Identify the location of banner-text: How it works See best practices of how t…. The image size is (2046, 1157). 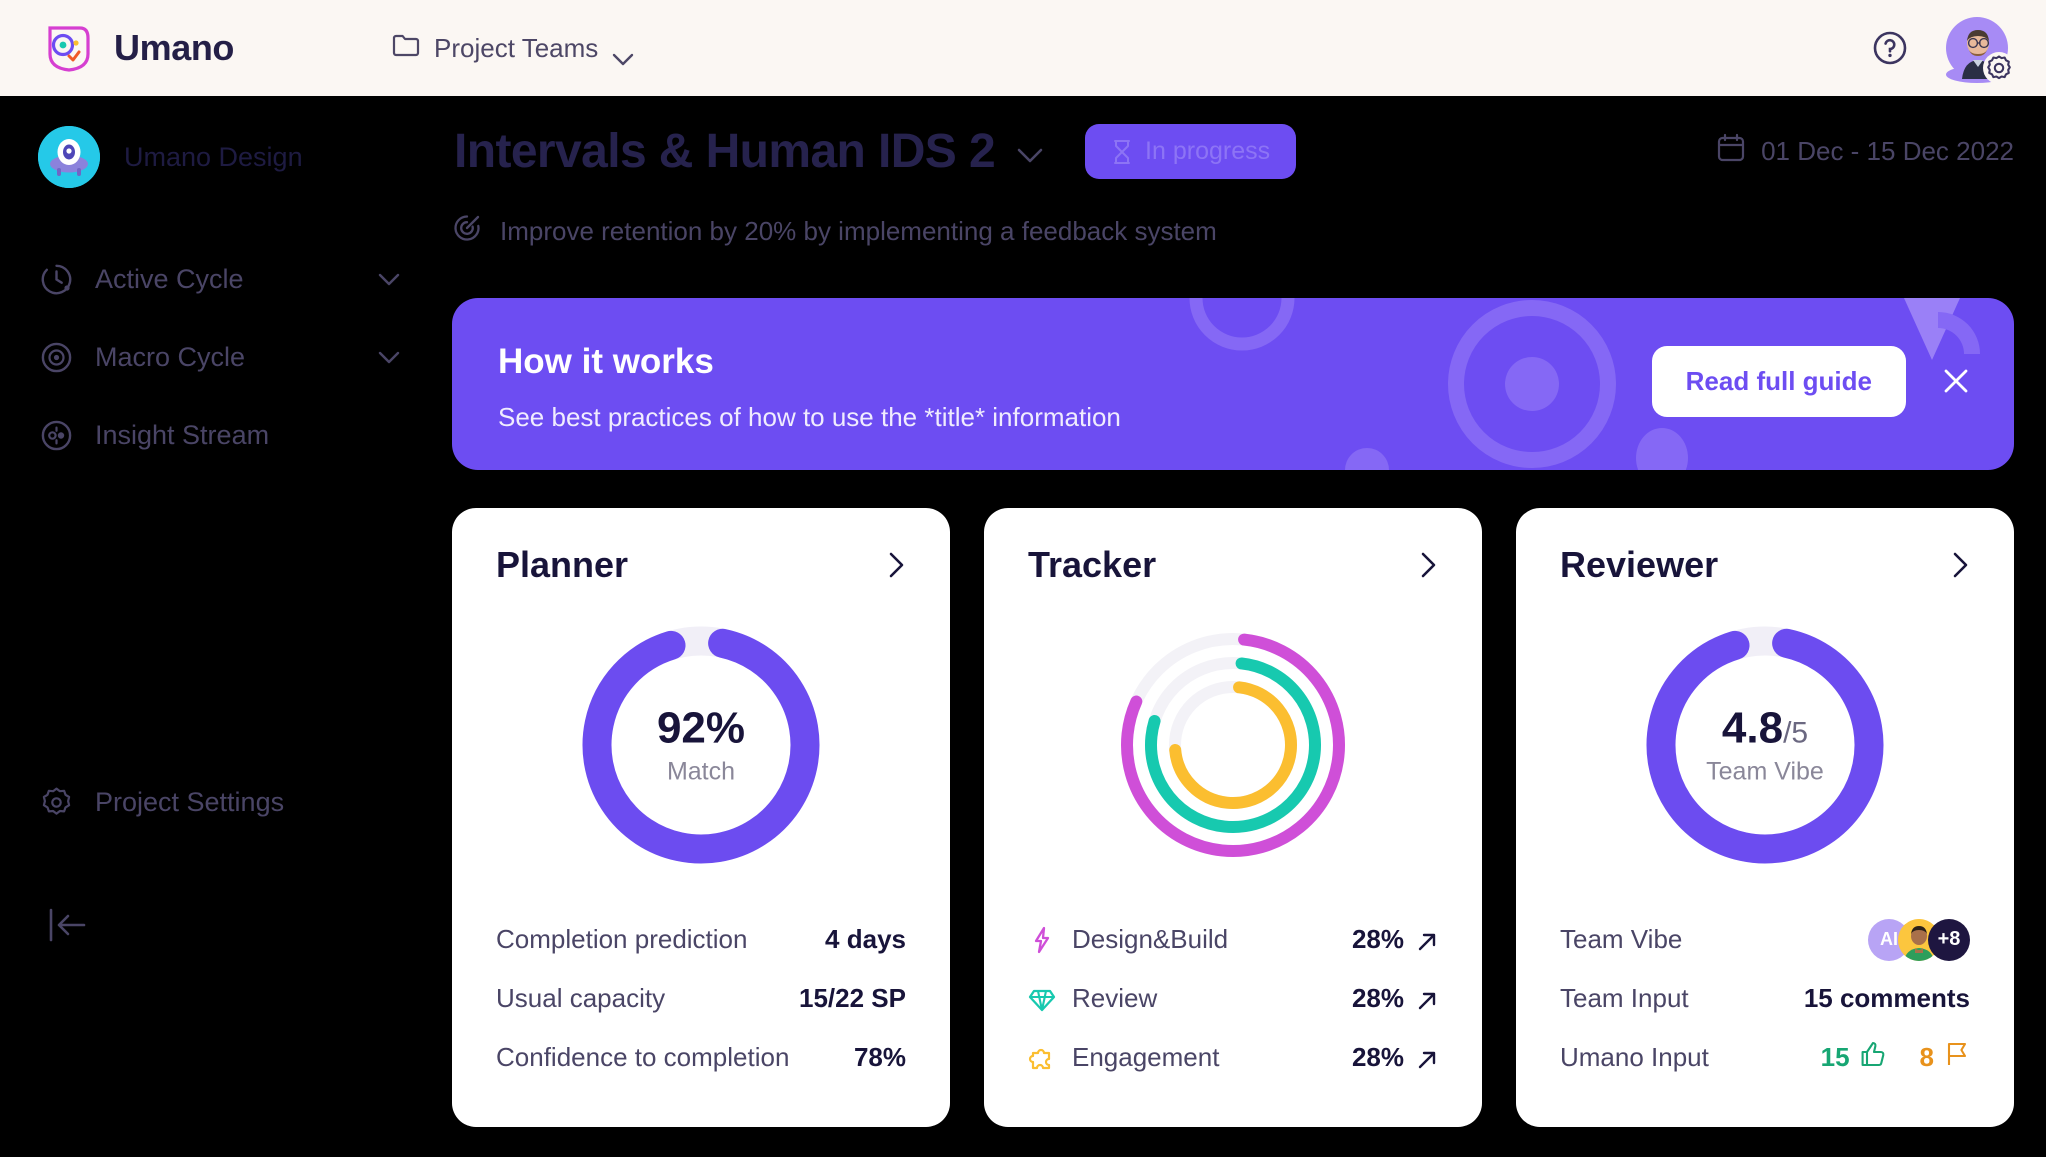
(809, 387).